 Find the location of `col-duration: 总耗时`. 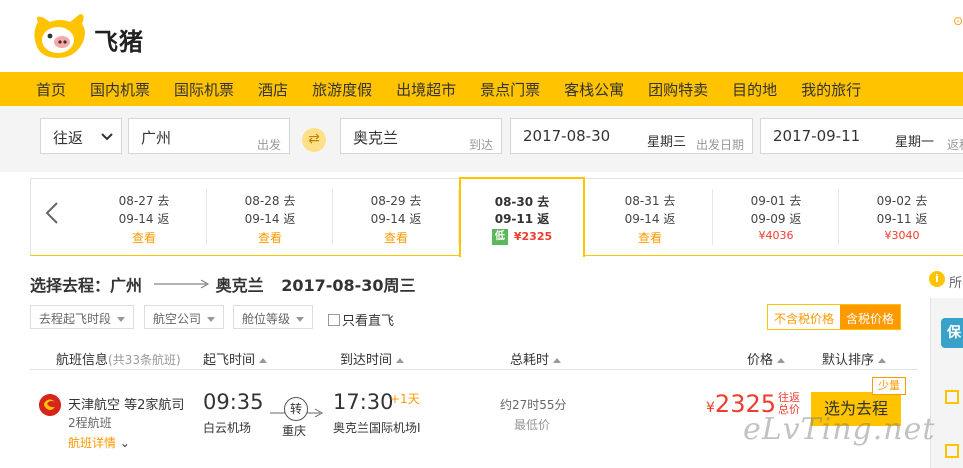

col-duration: 总耗时 is located at coordinates (536, 358).